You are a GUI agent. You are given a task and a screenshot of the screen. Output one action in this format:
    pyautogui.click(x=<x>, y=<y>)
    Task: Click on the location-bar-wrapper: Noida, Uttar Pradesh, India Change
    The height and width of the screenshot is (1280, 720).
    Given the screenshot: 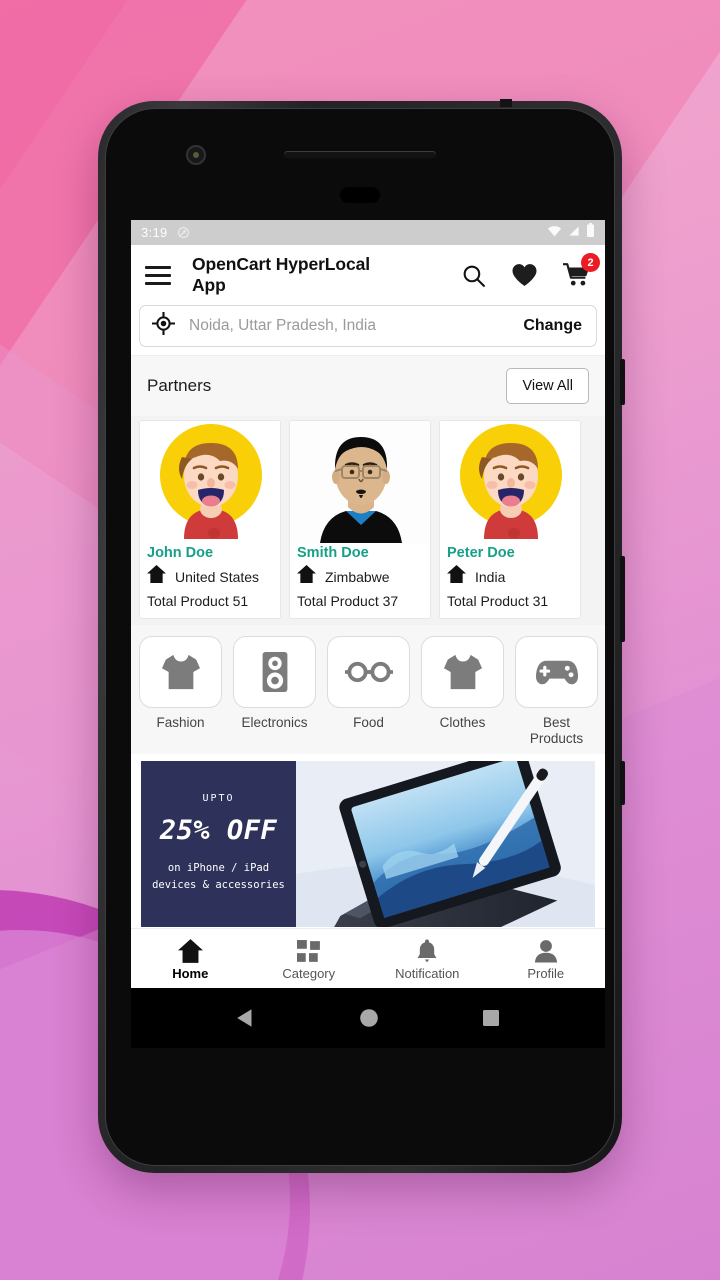 What is the action you would take?
    pyautogui.click(x=368, y=329)
    